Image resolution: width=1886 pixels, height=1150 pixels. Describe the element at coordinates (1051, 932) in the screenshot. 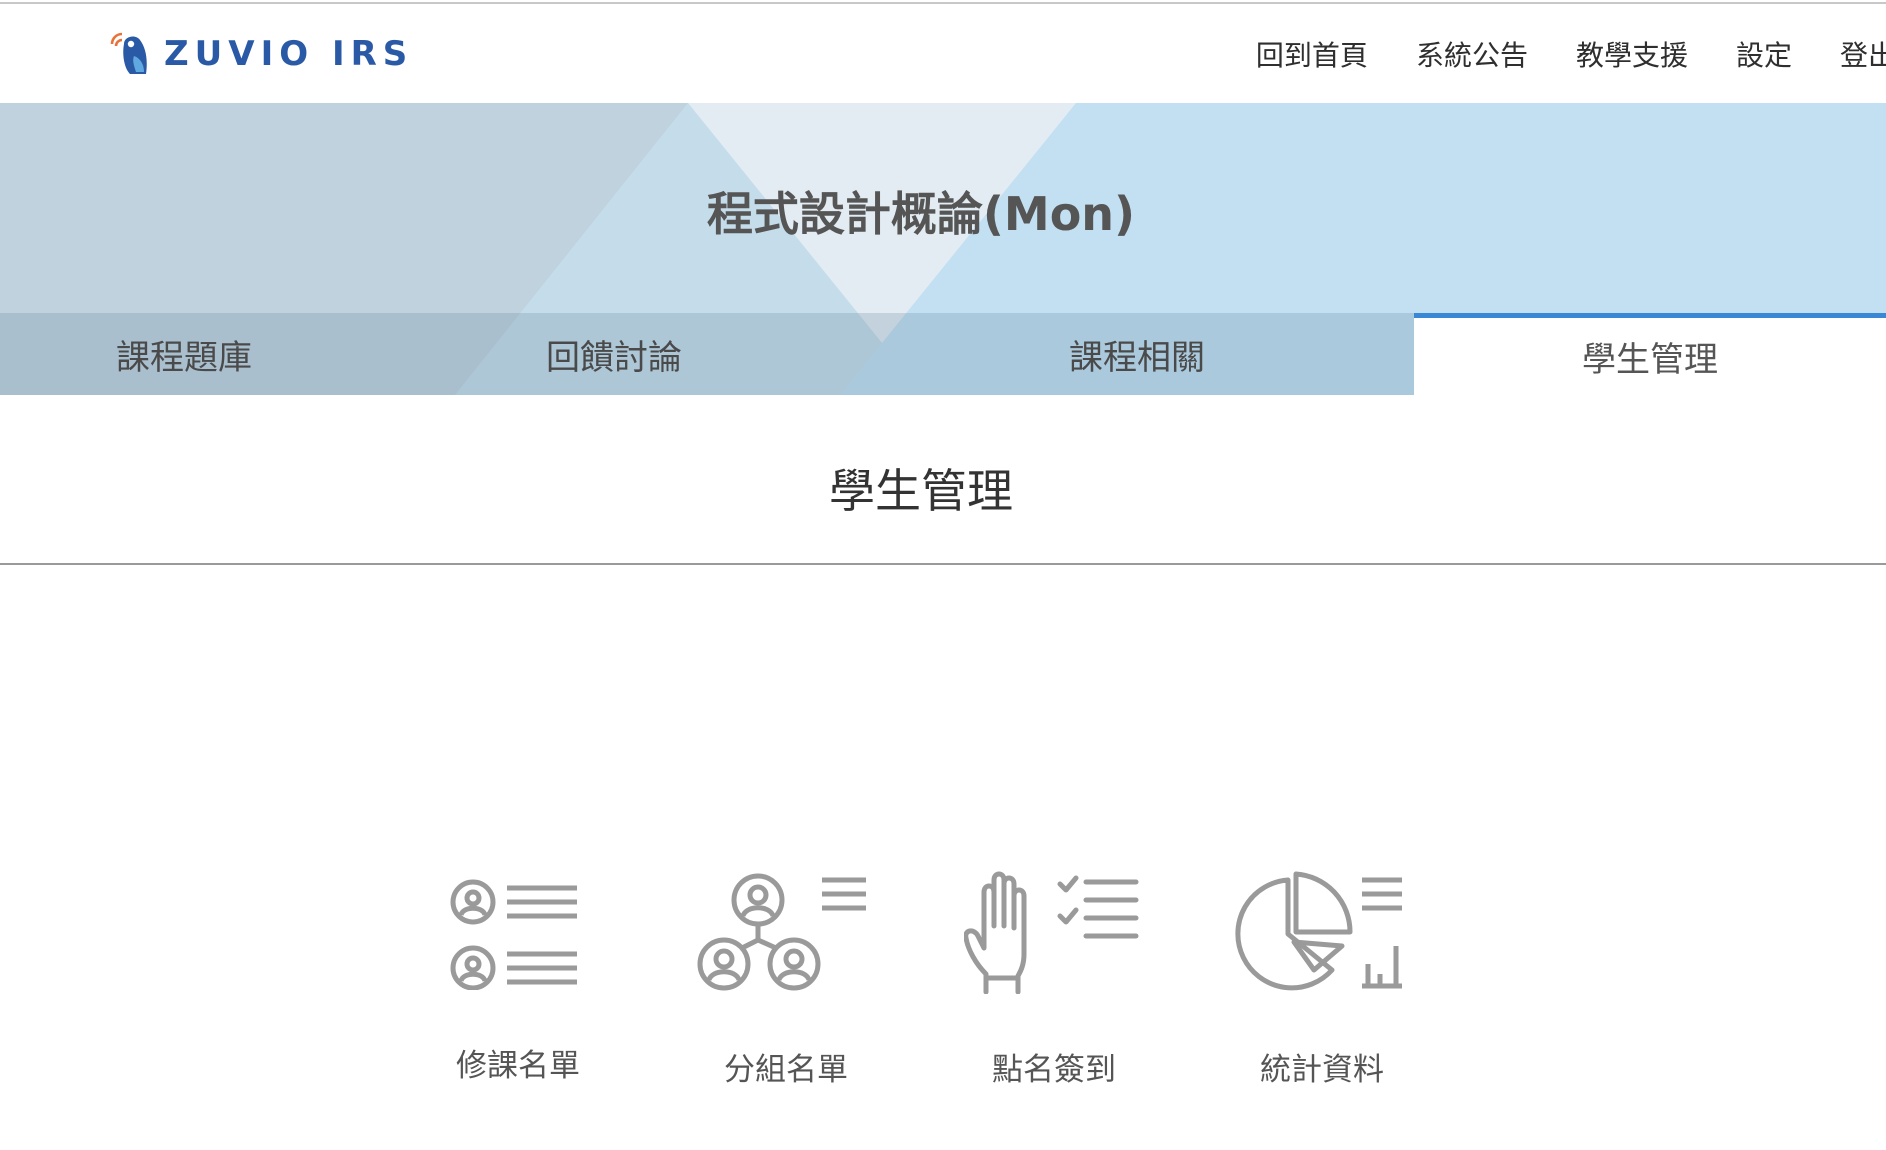

I see `hand-checklist-icon` at that location.